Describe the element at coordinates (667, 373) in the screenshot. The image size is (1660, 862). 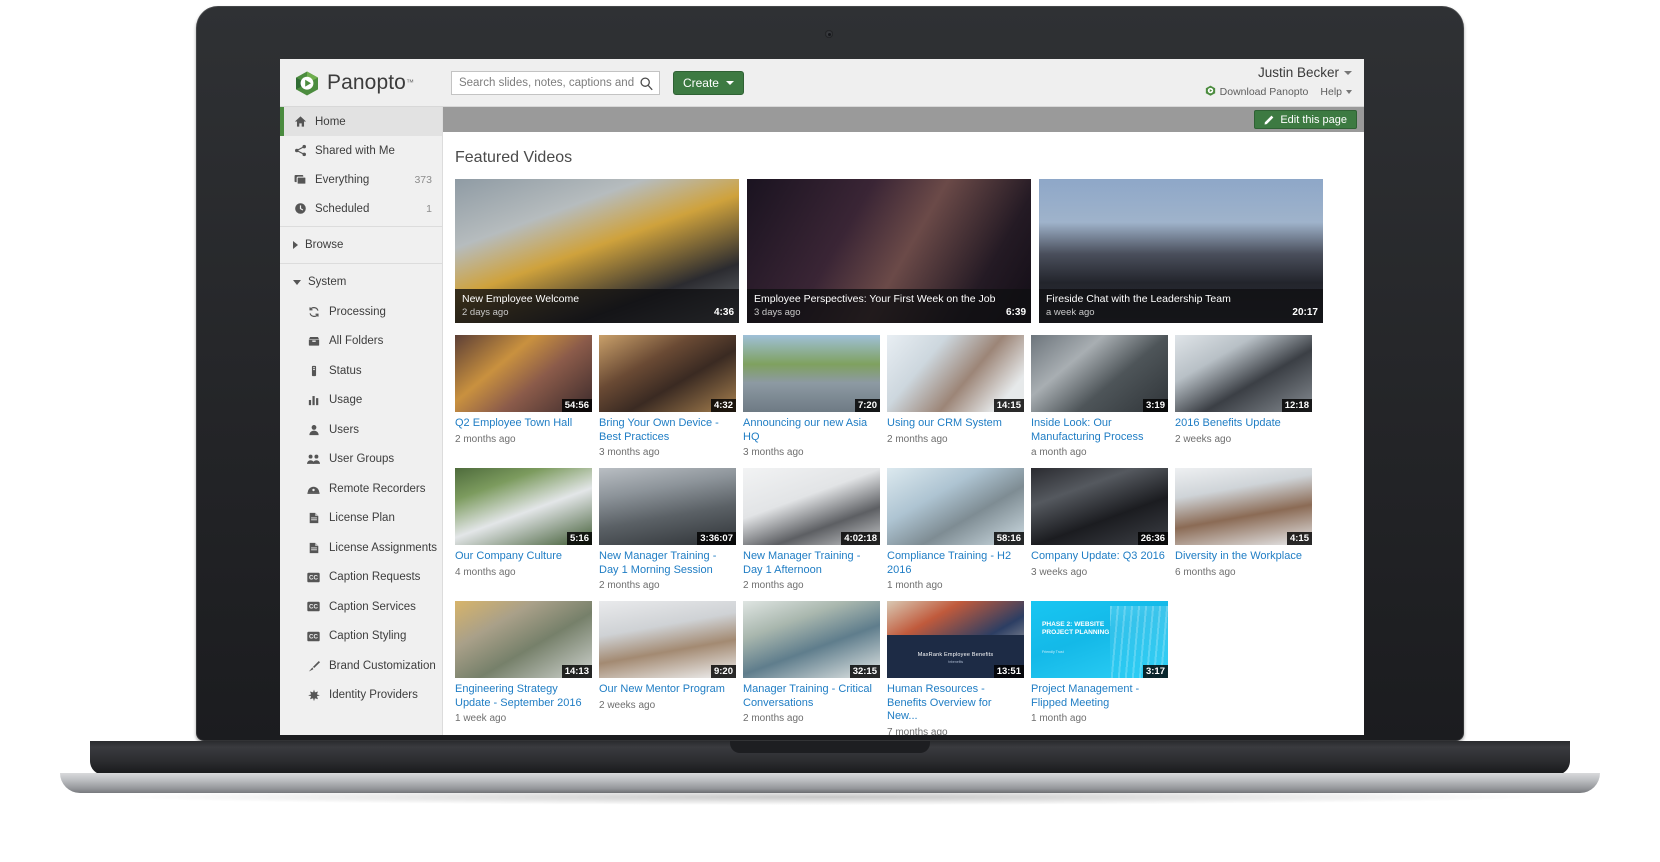
I see `video-thumbnail: 4:32` at that location.